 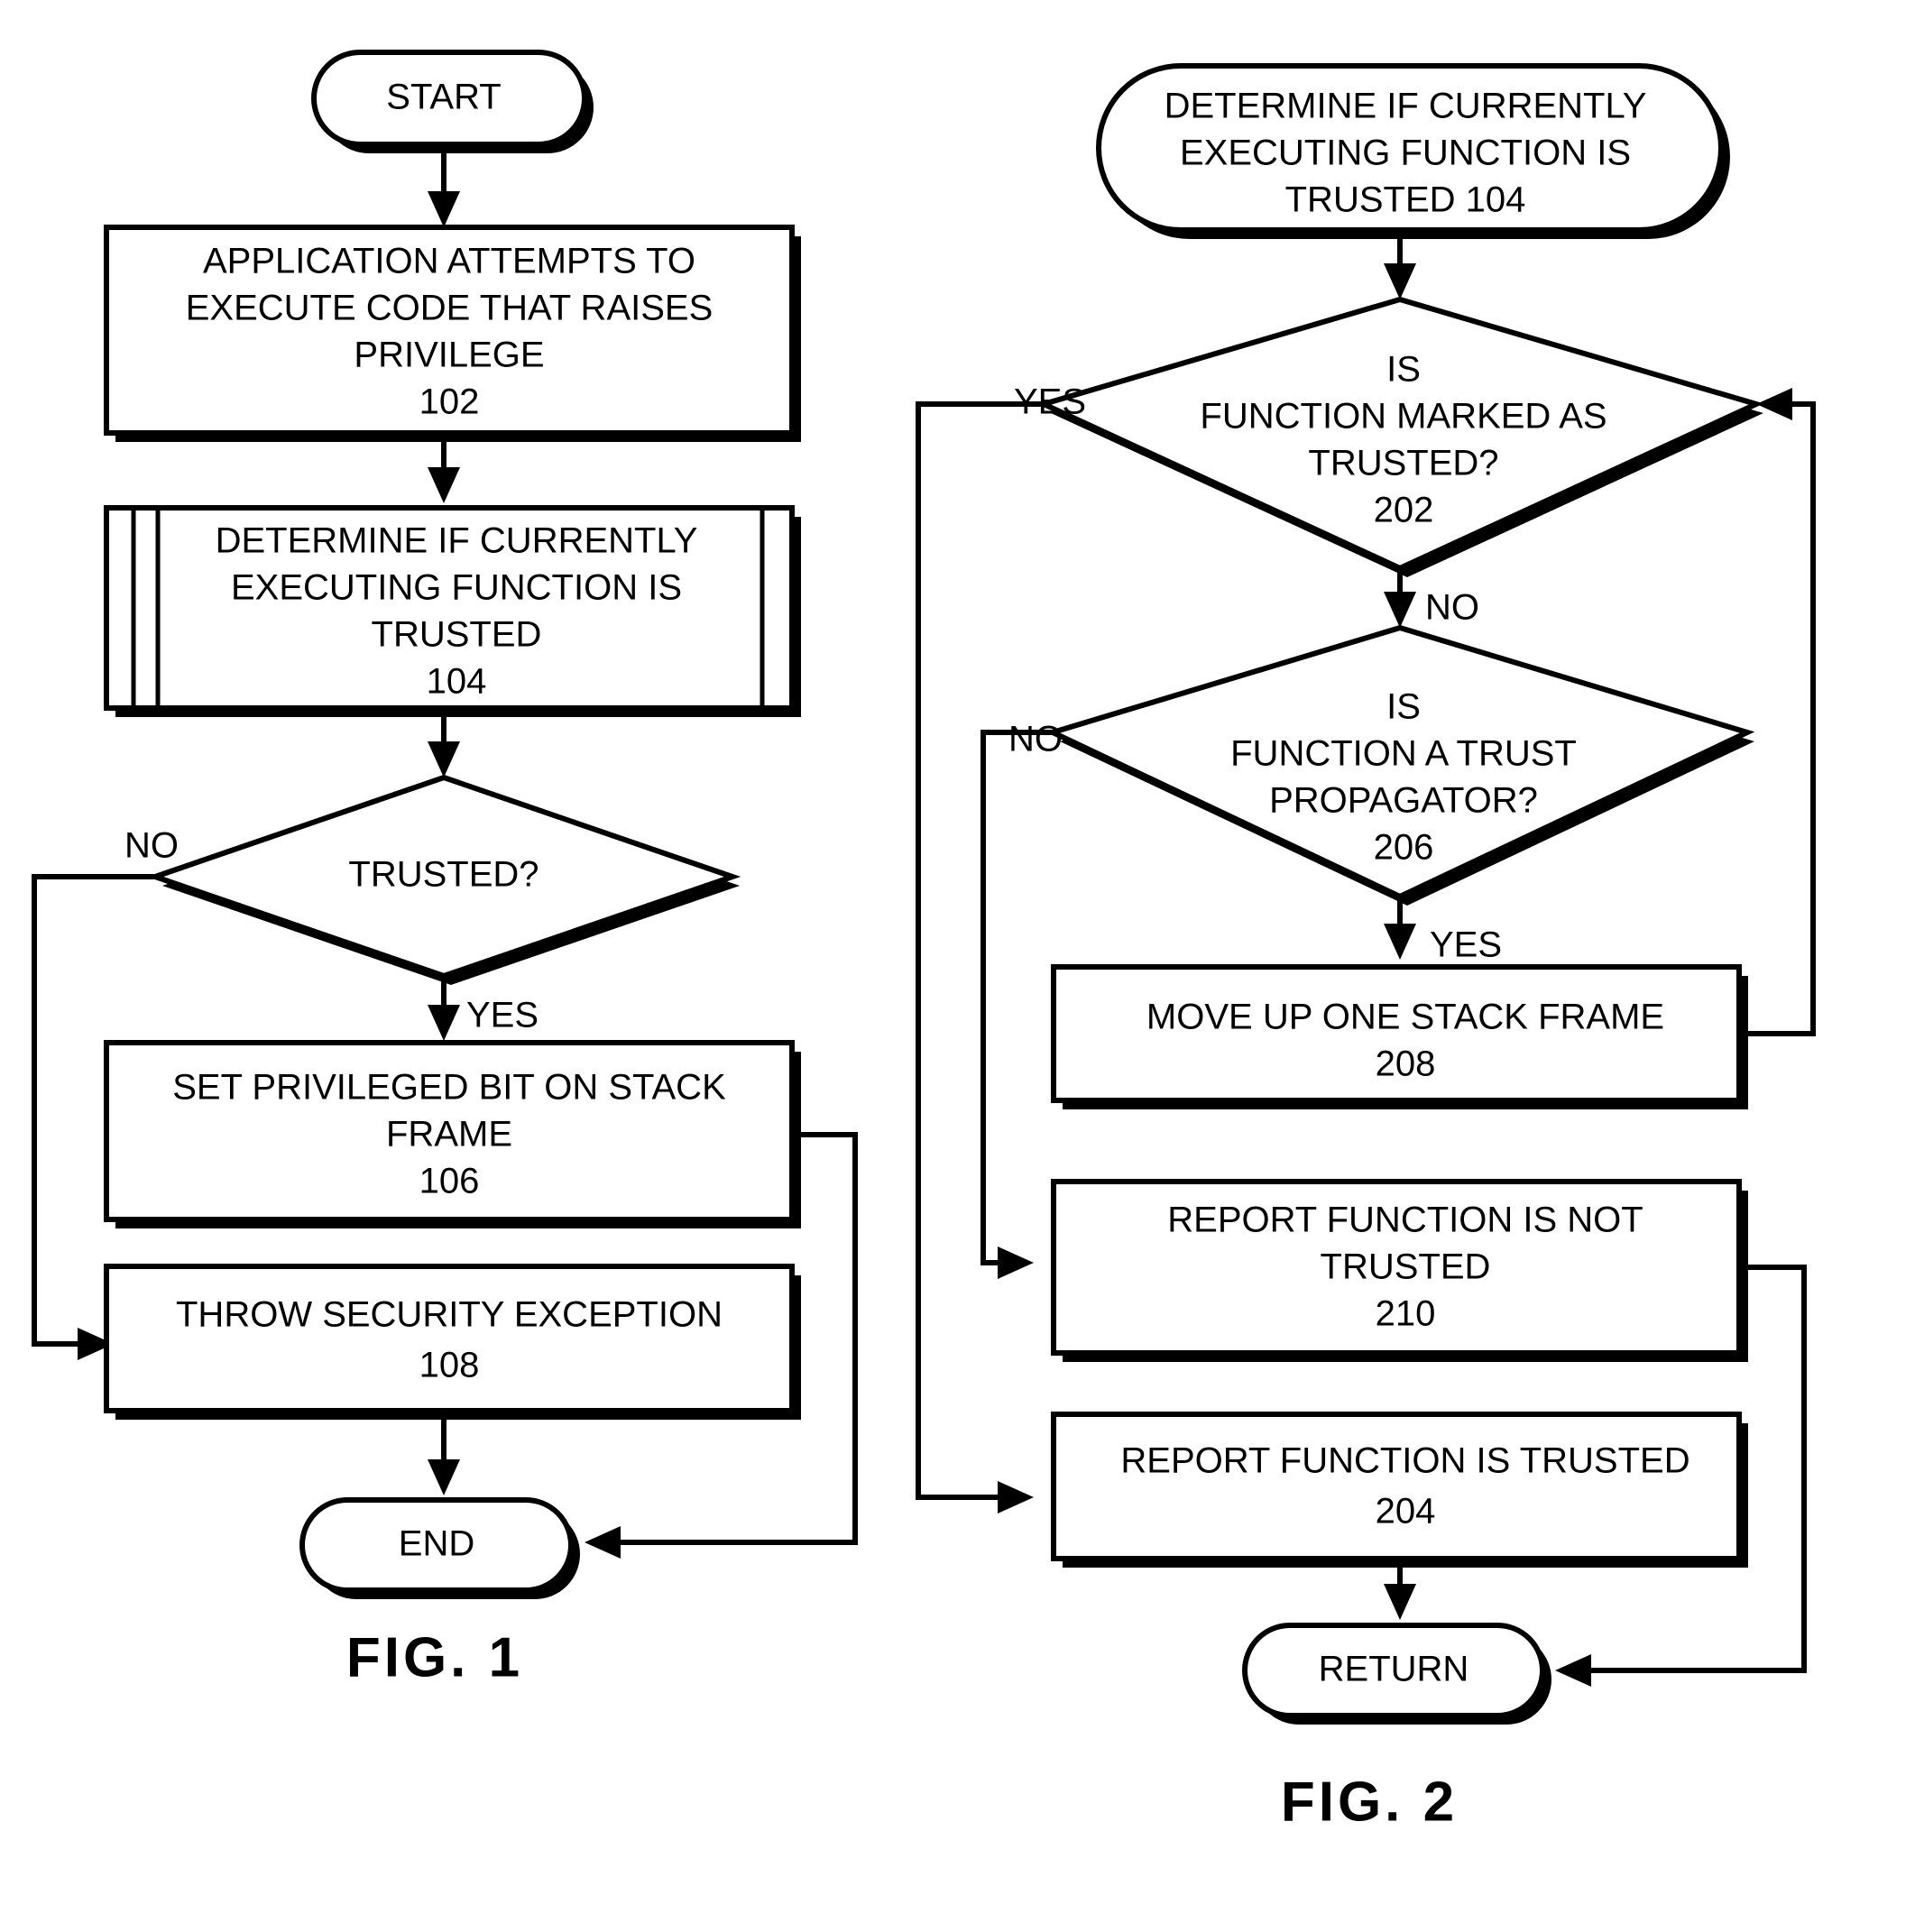 I want to click on fig2-box-210-line2: TRUSTED, so click(x=1406, y=1267).